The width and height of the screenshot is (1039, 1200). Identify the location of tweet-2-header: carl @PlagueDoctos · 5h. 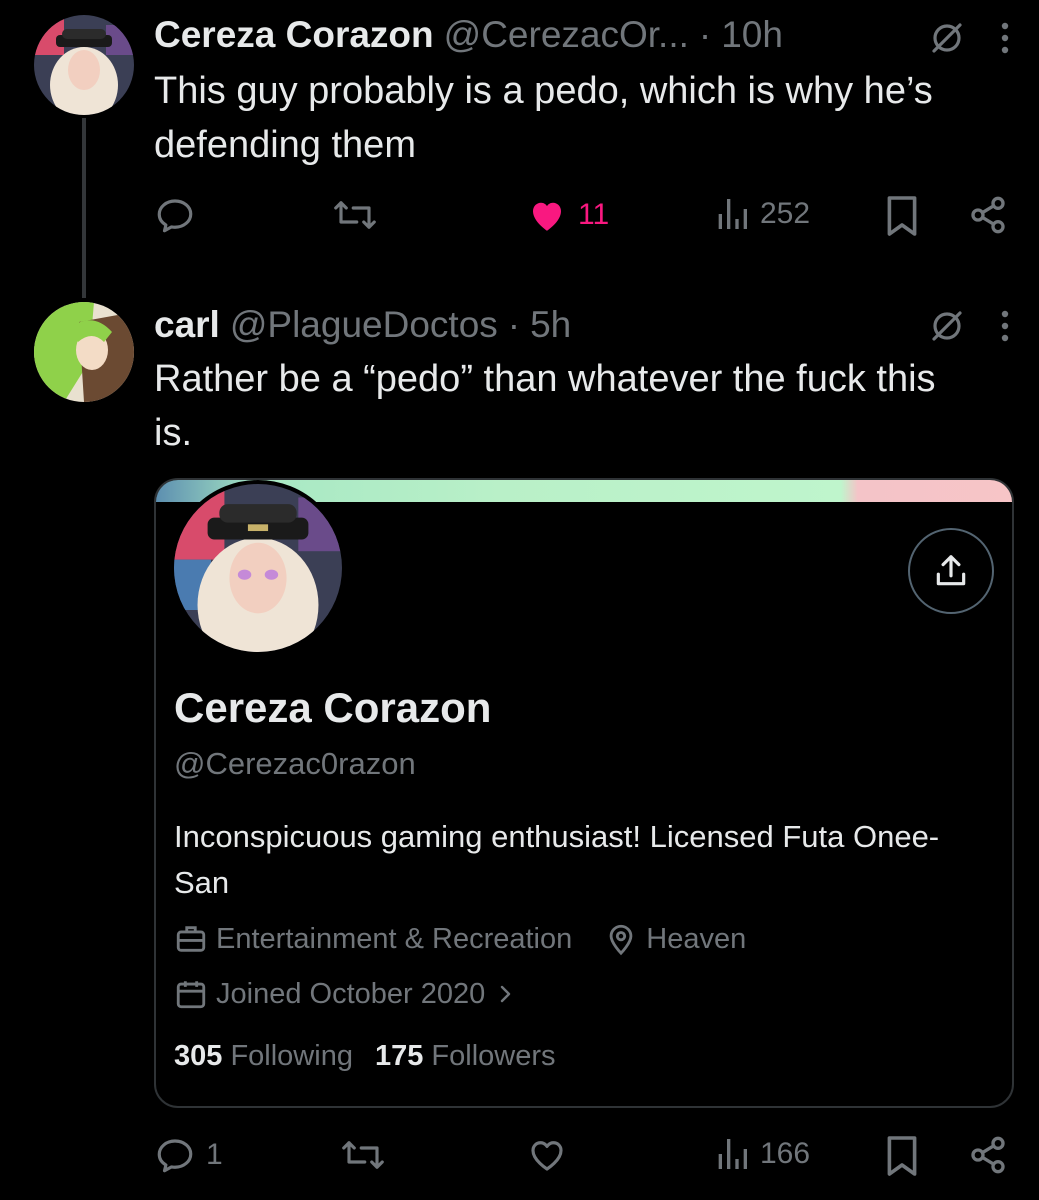
(362, 325).